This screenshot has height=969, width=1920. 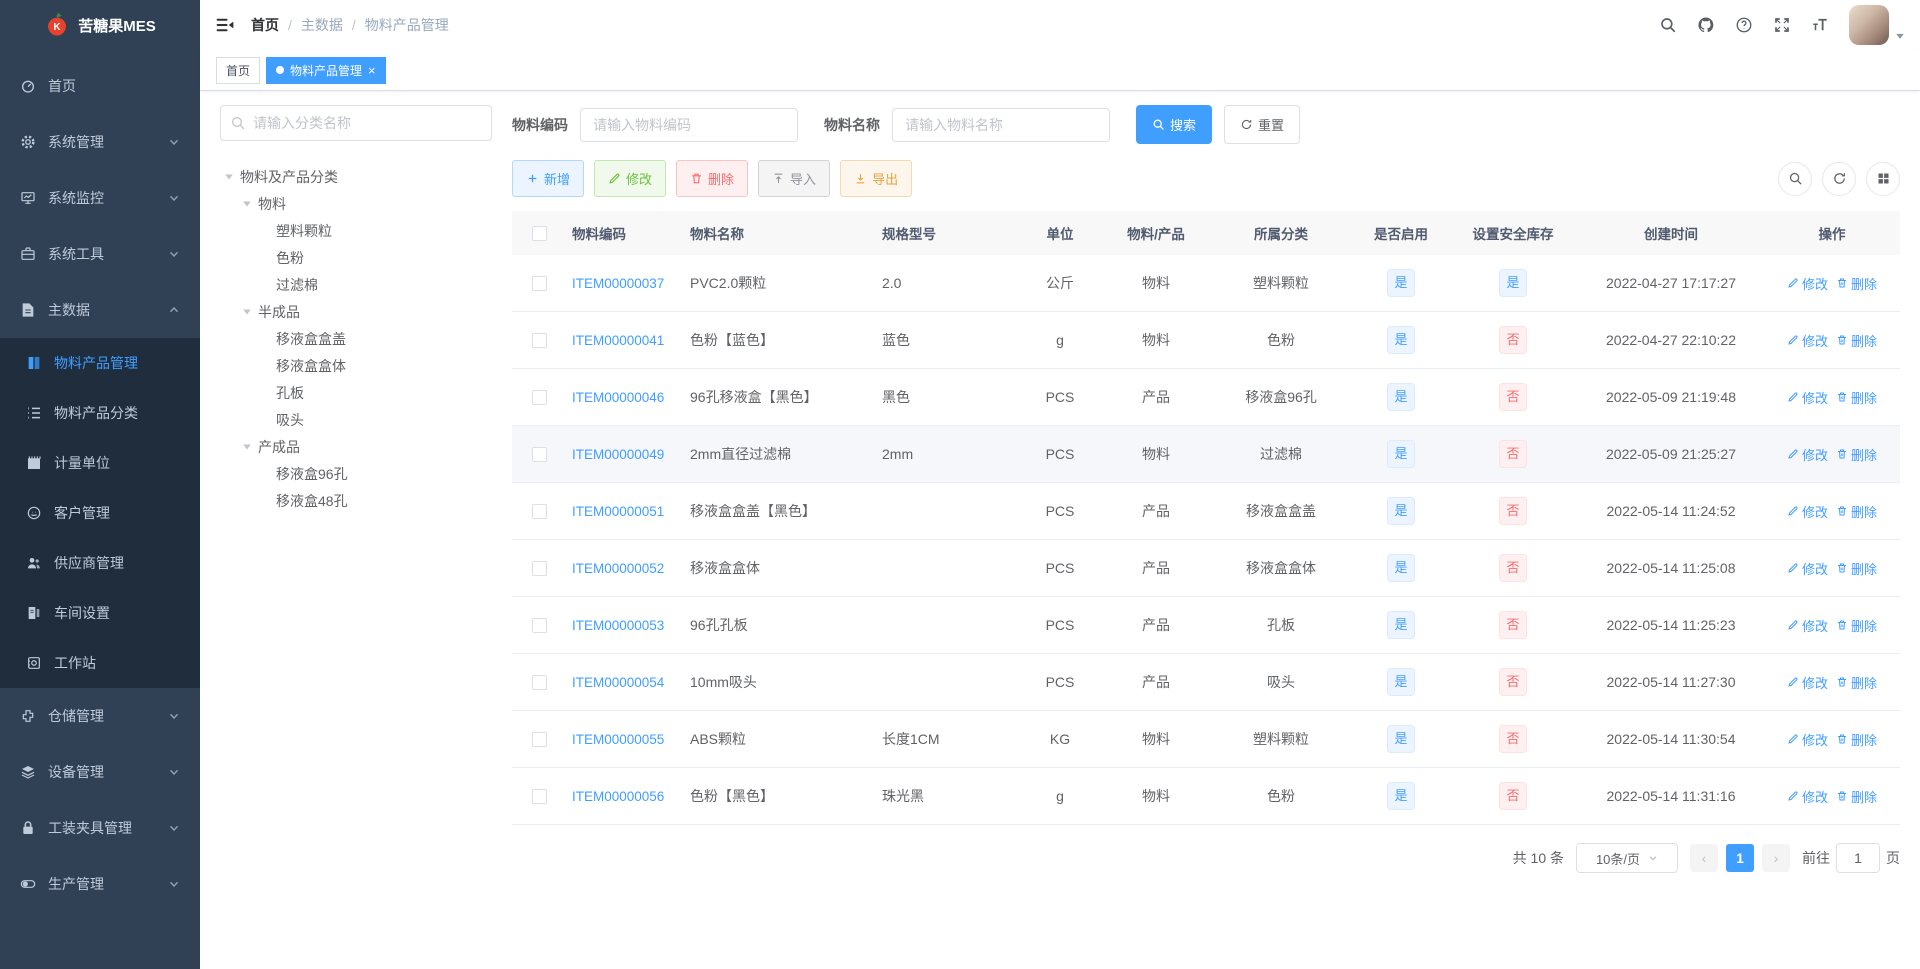 I want to click on tree-group-node: 物料, so click(x=356, y=203).